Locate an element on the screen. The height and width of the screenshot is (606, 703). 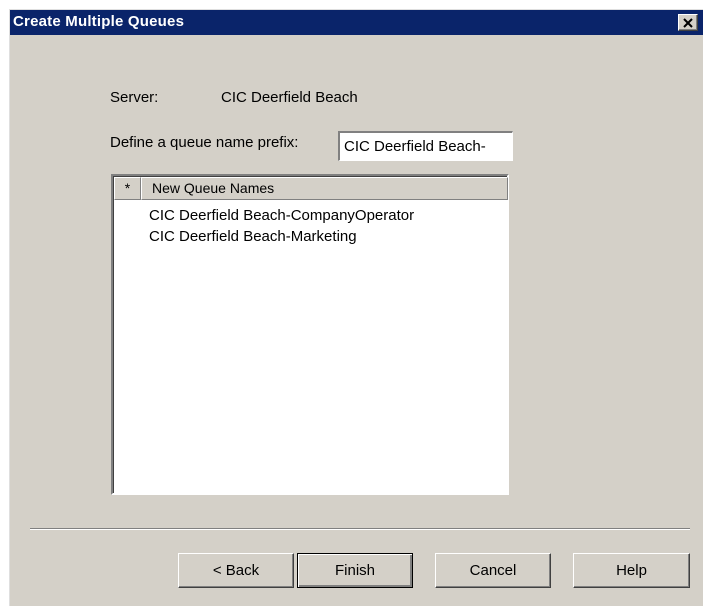
server-label: Server: is located at coordinates (134, 97).